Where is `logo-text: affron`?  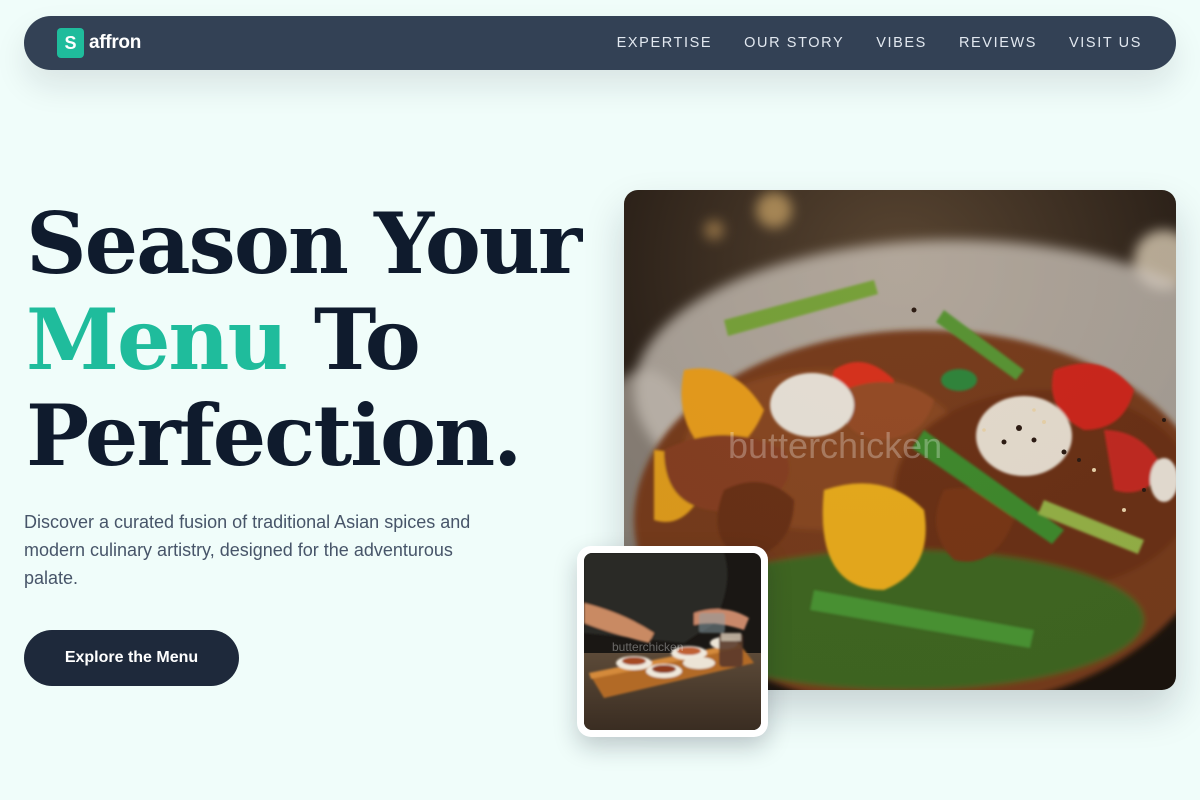 logo-text: affron is located at coordinates (115, 42).